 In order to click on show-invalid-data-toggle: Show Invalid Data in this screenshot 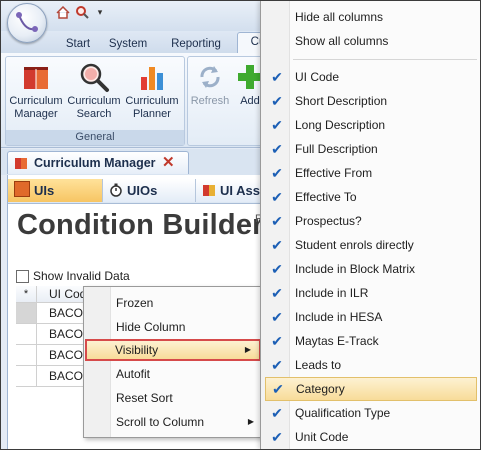, I will do `click(73, 276)`.